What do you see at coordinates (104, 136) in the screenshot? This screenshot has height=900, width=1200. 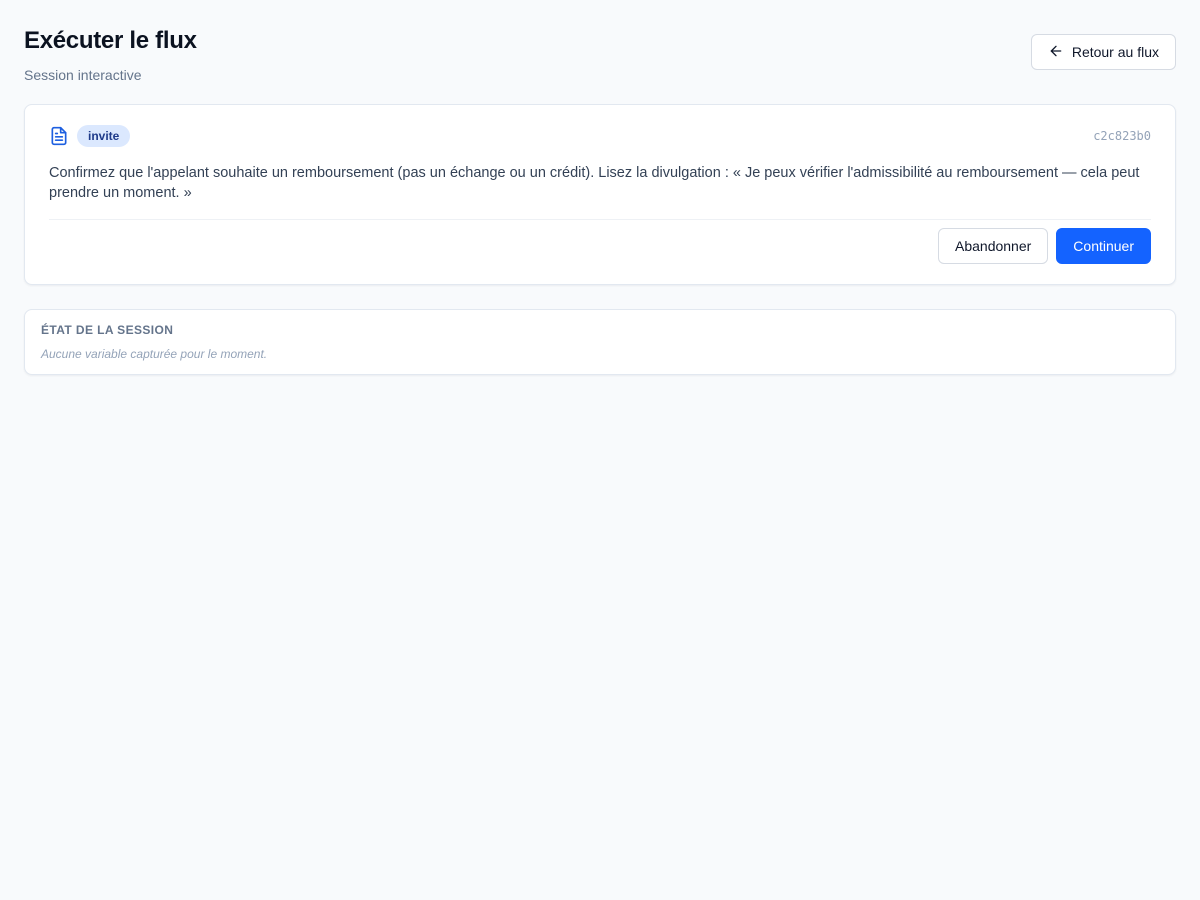 I see `step-type-badge: invite` at bounding box center [104, 136].